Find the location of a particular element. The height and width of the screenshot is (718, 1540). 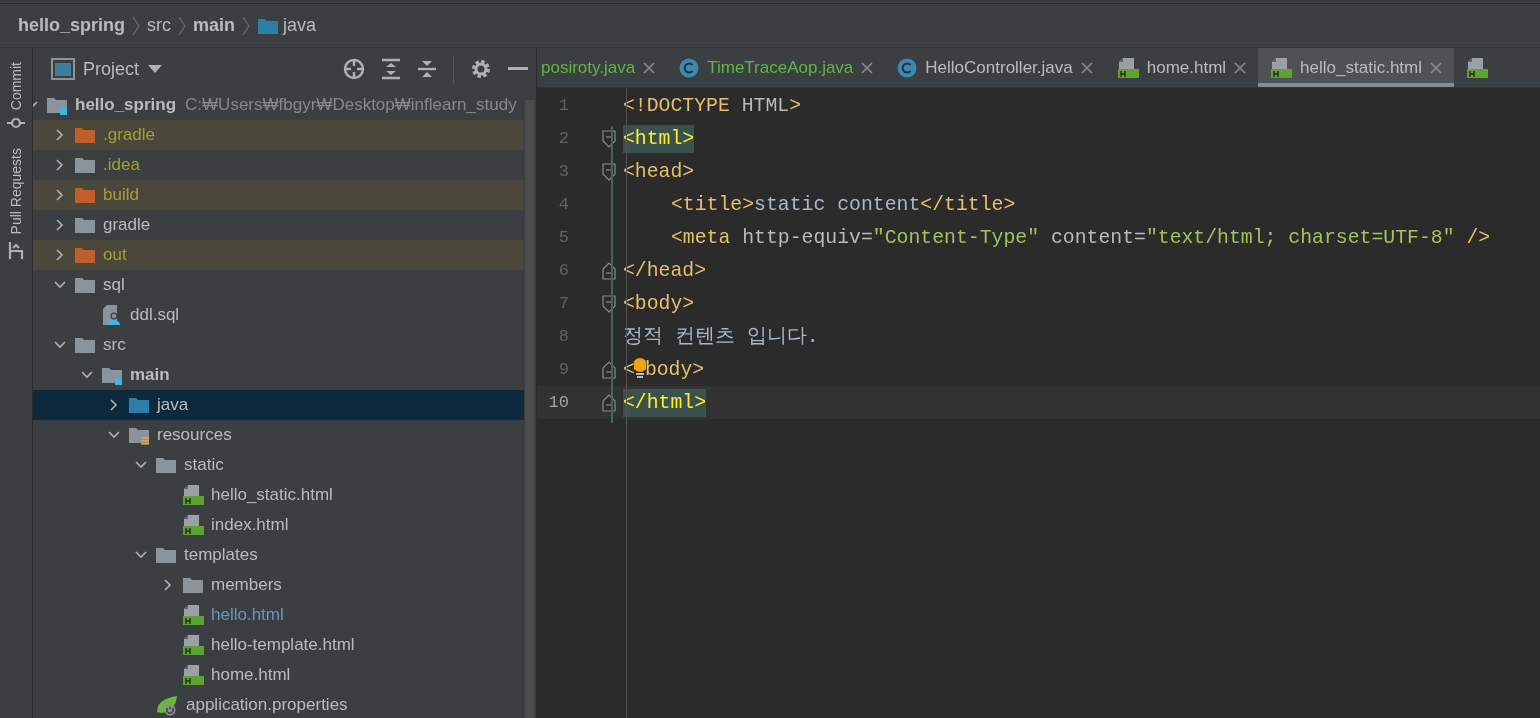

tree-item-label: ddl.sql is located at coordinates (155, 315).